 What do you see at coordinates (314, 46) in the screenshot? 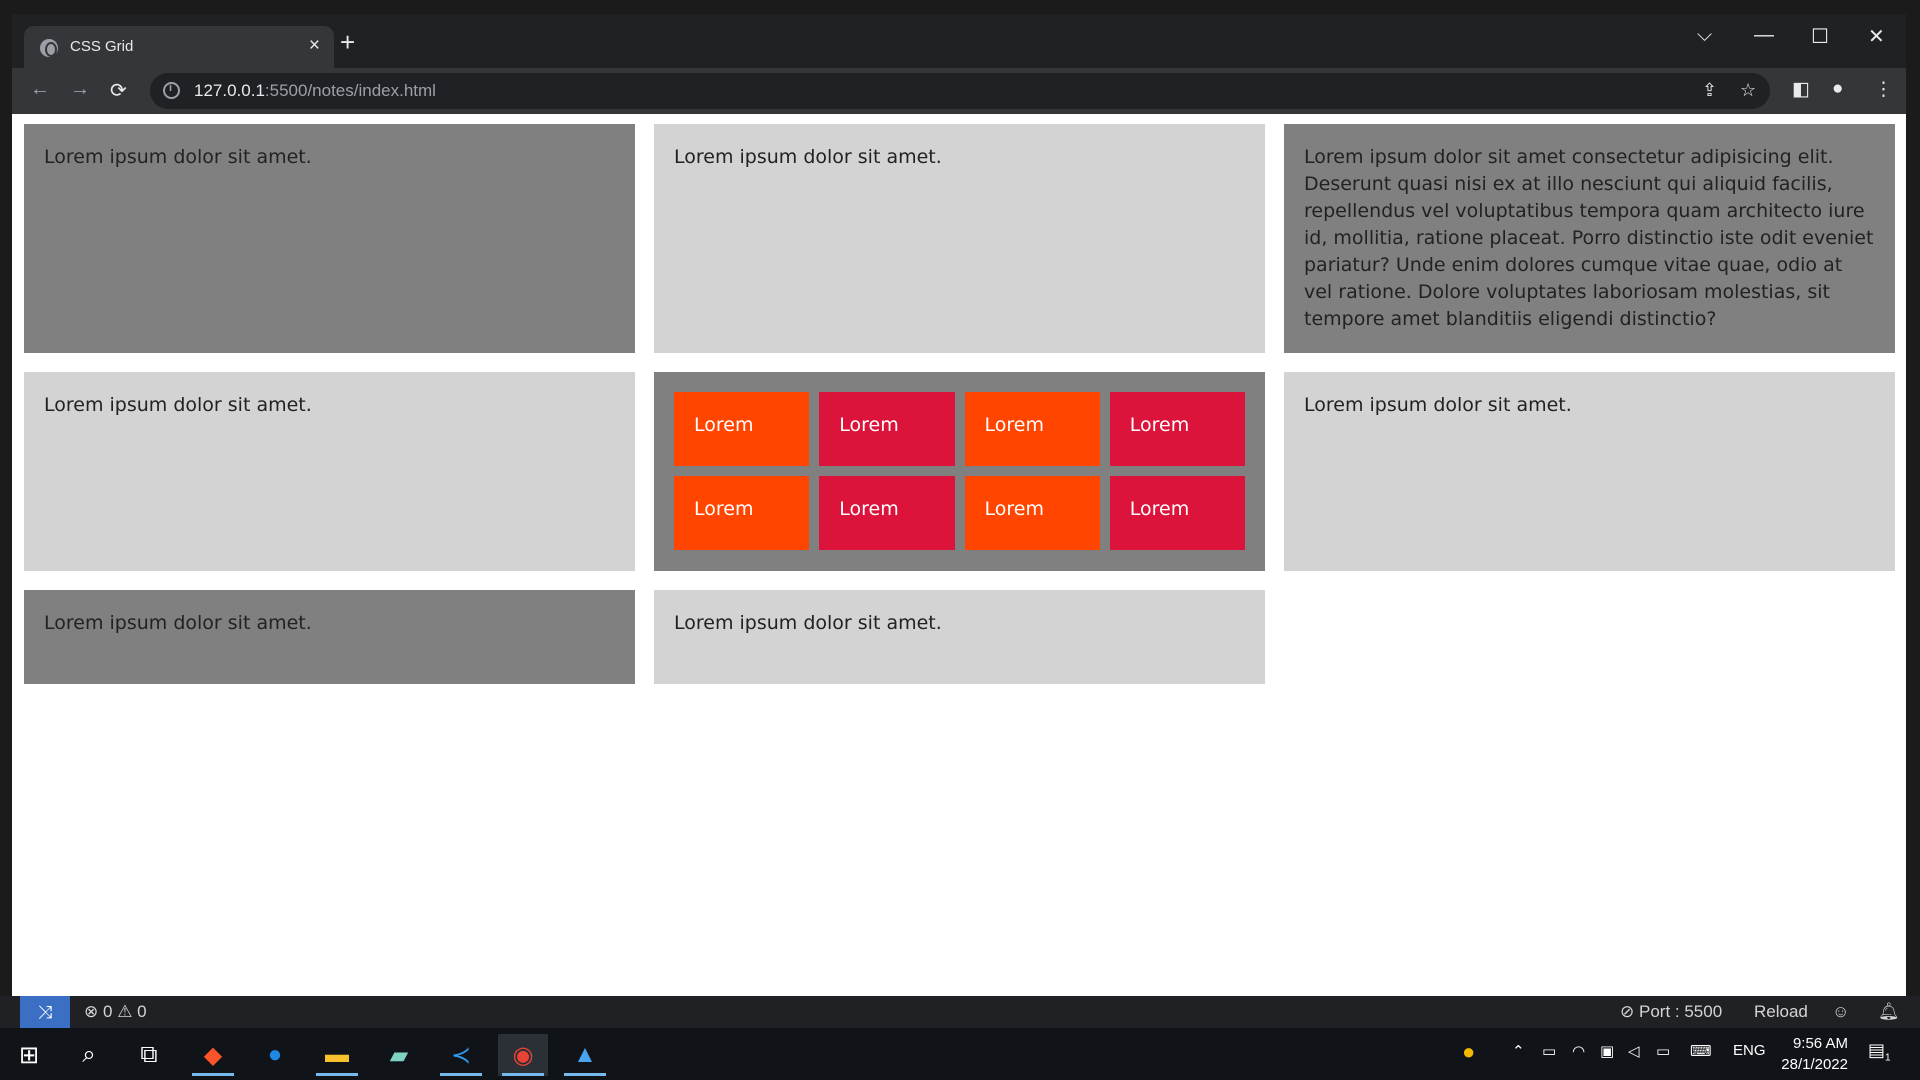
I see `close-tab-icon: ×` at bounding box center [314, 46].